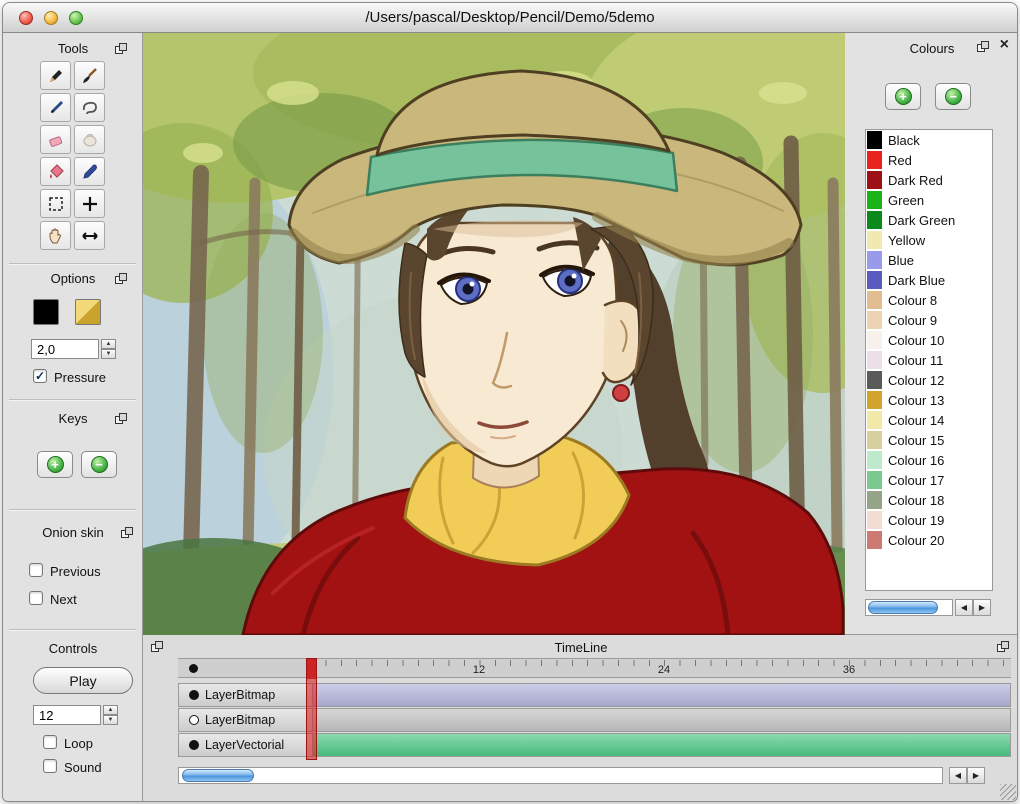 This screenshot has height=804, width=1020. Describe the element at coordinates (78, 743) in the screenshot. I see `loop-label: Loop` at that location.